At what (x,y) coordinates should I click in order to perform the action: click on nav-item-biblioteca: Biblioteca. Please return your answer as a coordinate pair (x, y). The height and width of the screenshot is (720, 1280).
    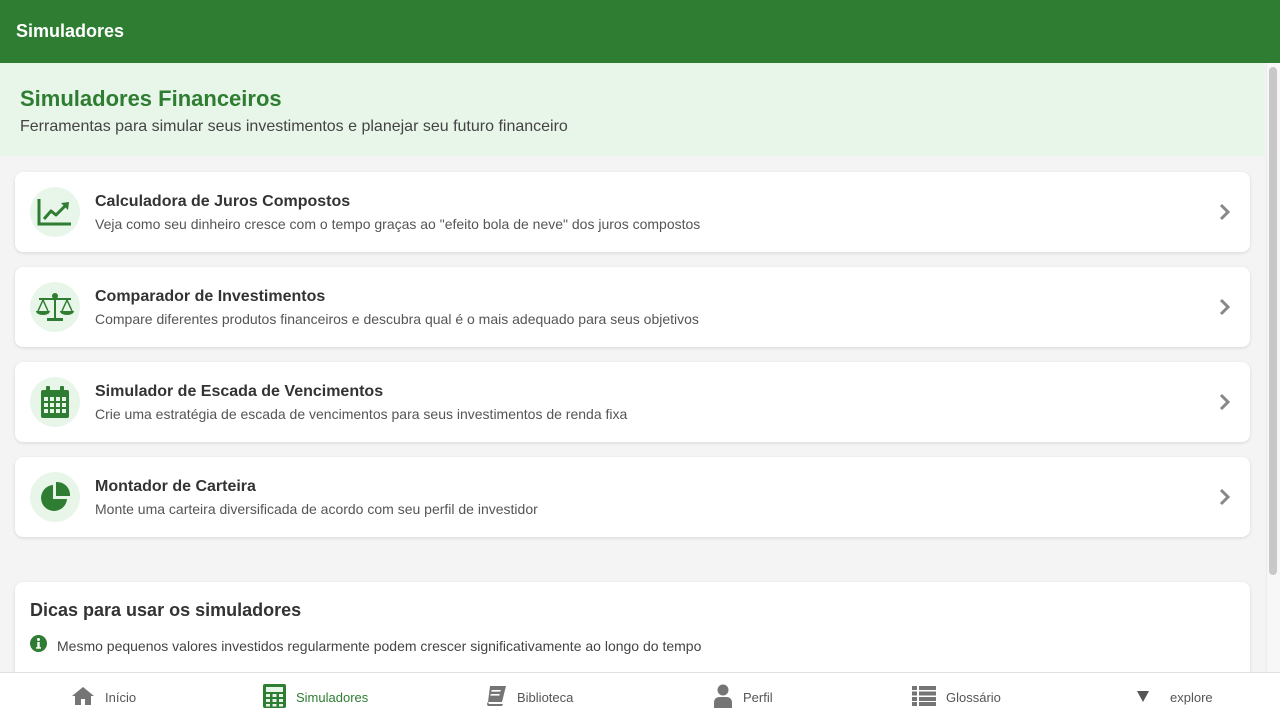
    Looking at the image, I should click on (529, 696).